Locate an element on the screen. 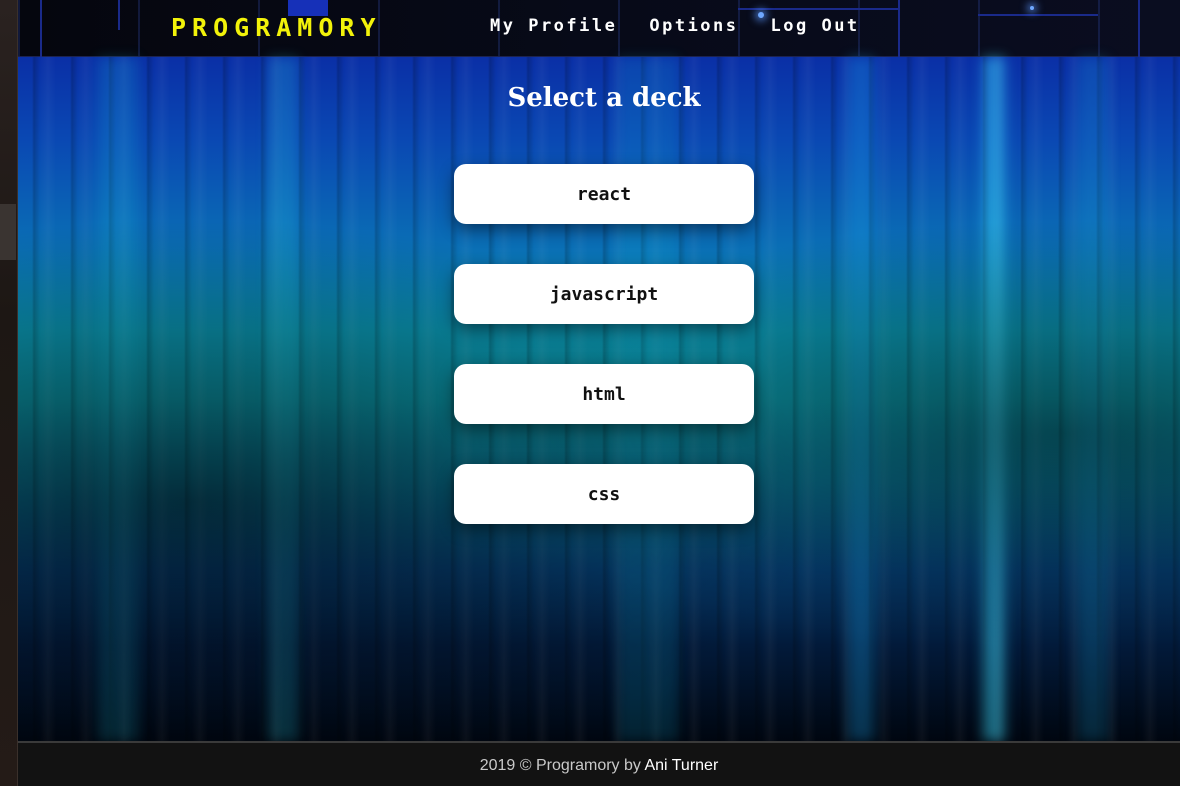 This screenshot has width=1180, height=786. footer-author-link: Ani Turner is located at coordinates (681, 765).